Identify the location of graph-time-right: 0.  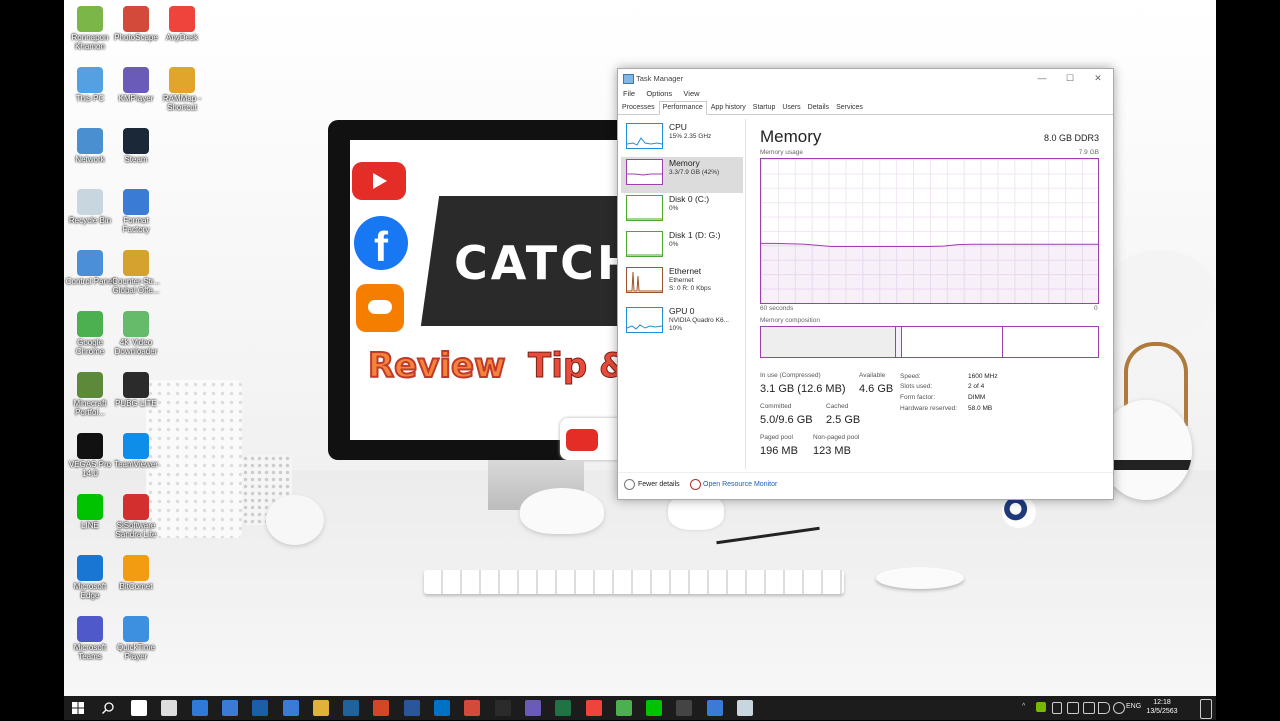
(1096, 308).